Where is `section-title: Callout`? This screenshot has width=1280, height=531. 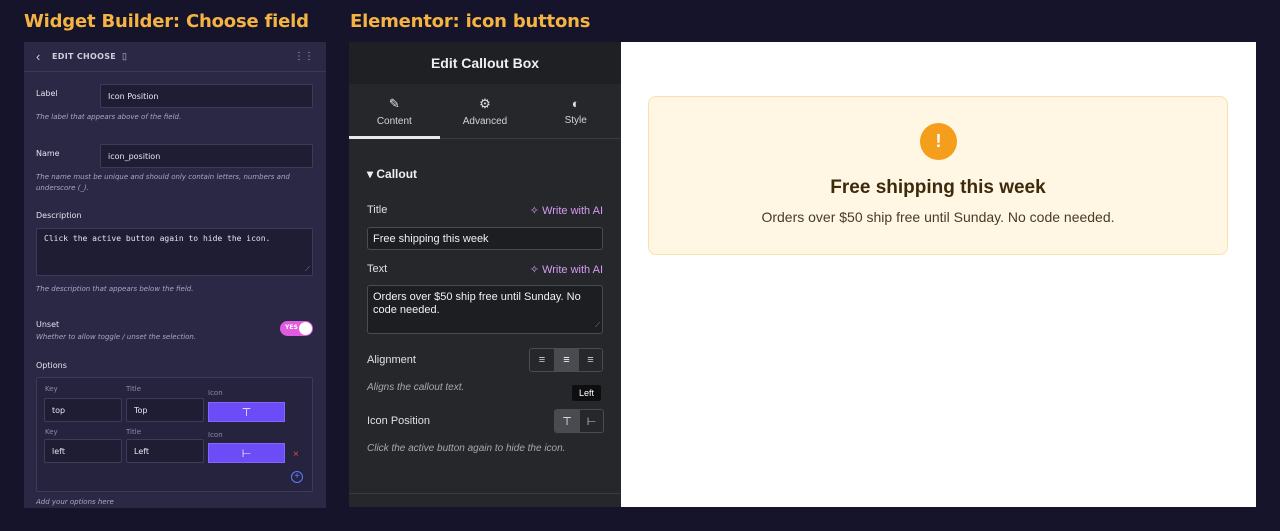
section-title: Callout is located at coordinates (397, 174).